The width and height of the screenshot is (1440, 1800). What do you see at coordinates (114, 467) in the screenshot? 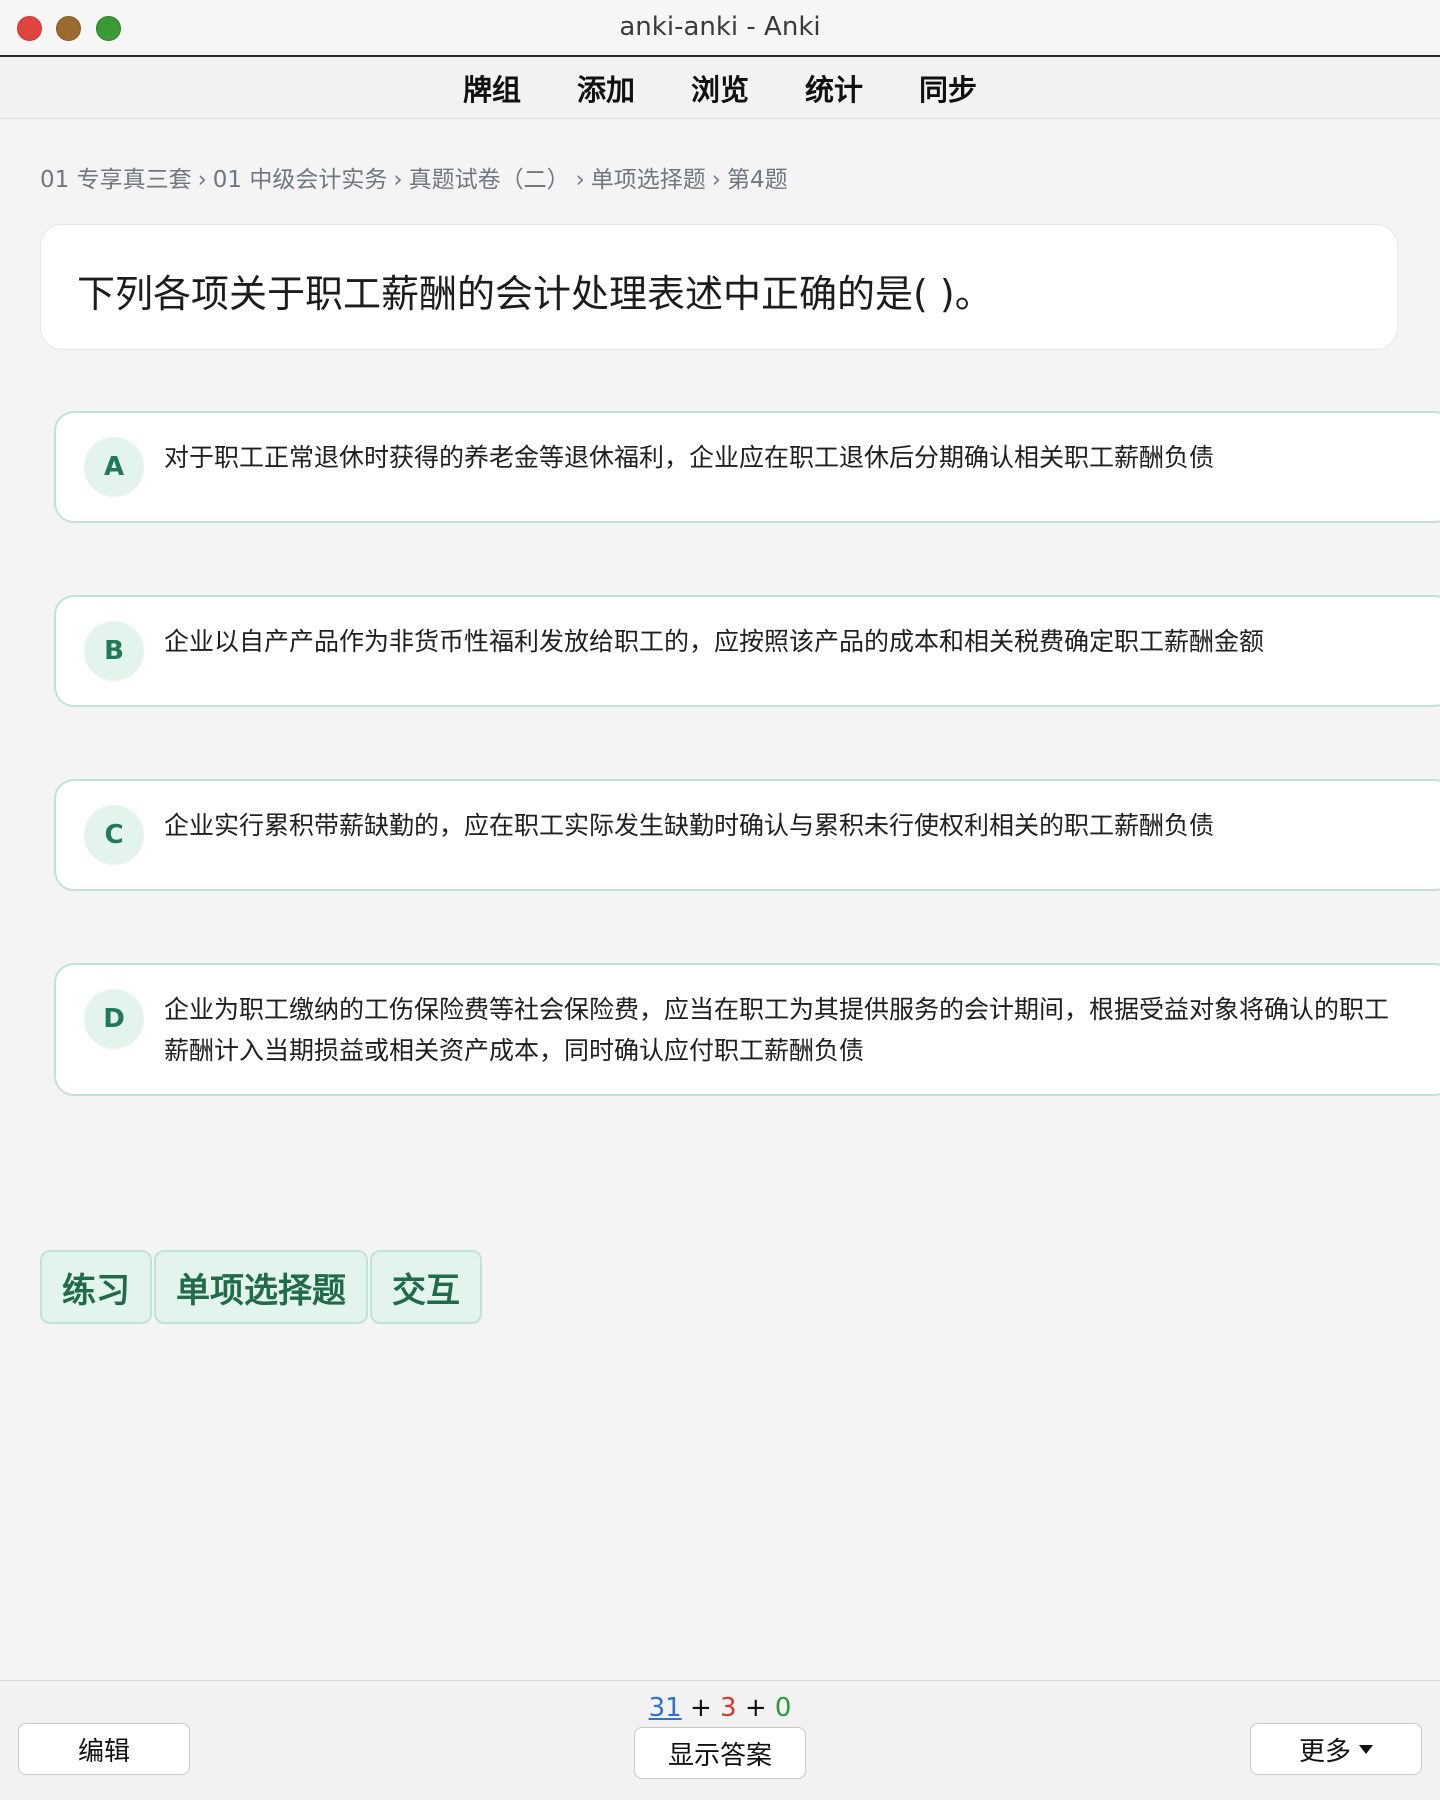
I see `option-letter-badge: A` at bounding box center [114, 467].